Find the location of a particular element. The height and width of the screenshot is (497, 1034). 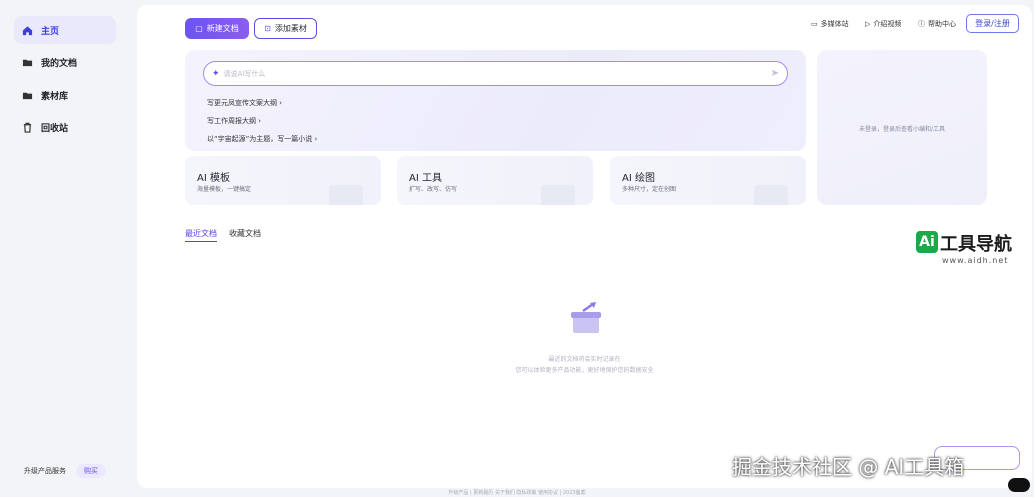

login-button: 登录/注册 is located at coordinates (992, 23).